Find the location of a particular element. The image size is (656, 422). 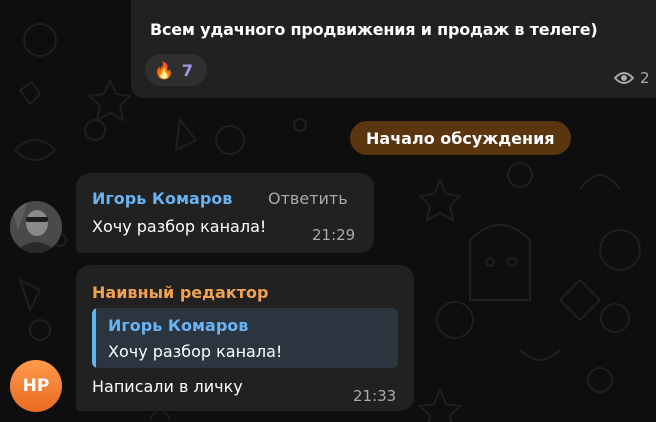

reply-button: Ответить is located at coordinates (308, 198).